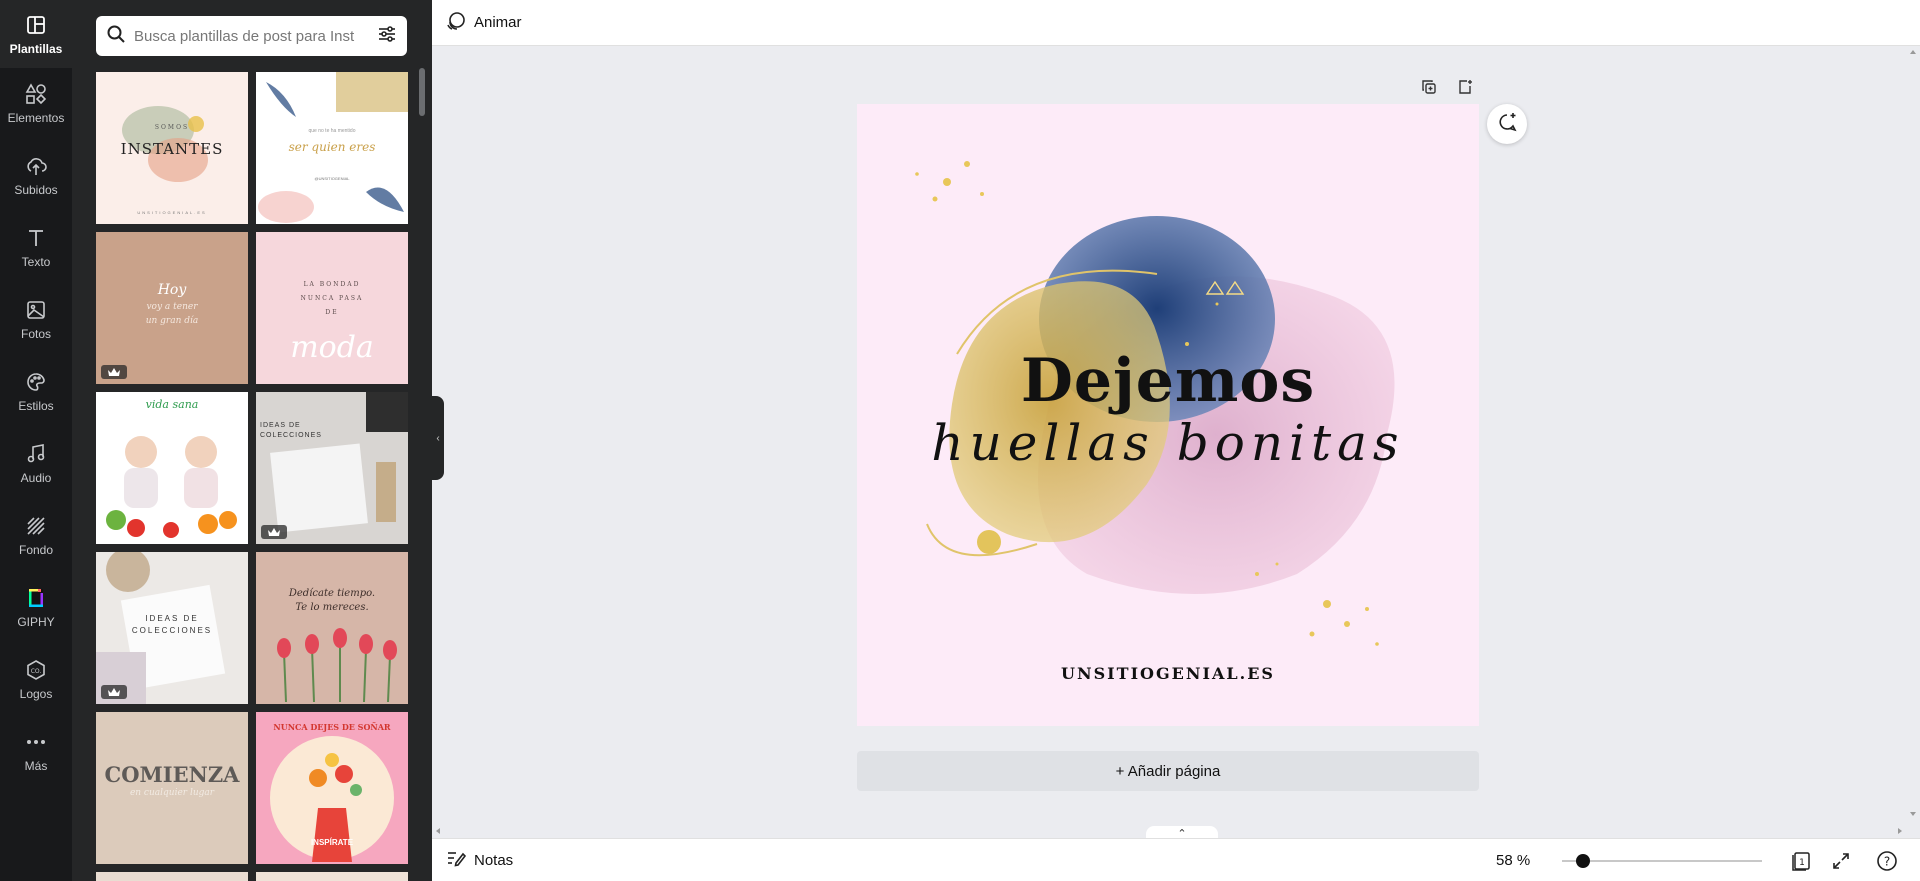 The height and width of the screenshot is (881, 1920). I want to click on duplicate-page-icon, so click(1429, 87).